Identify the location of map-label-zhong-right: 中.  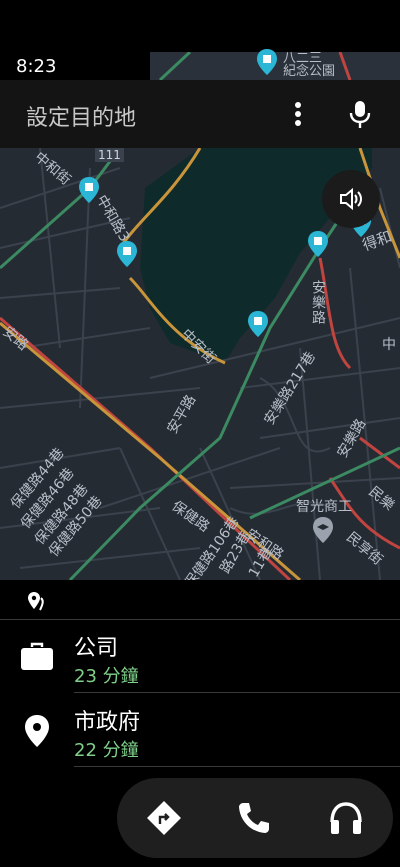
(389, 345).